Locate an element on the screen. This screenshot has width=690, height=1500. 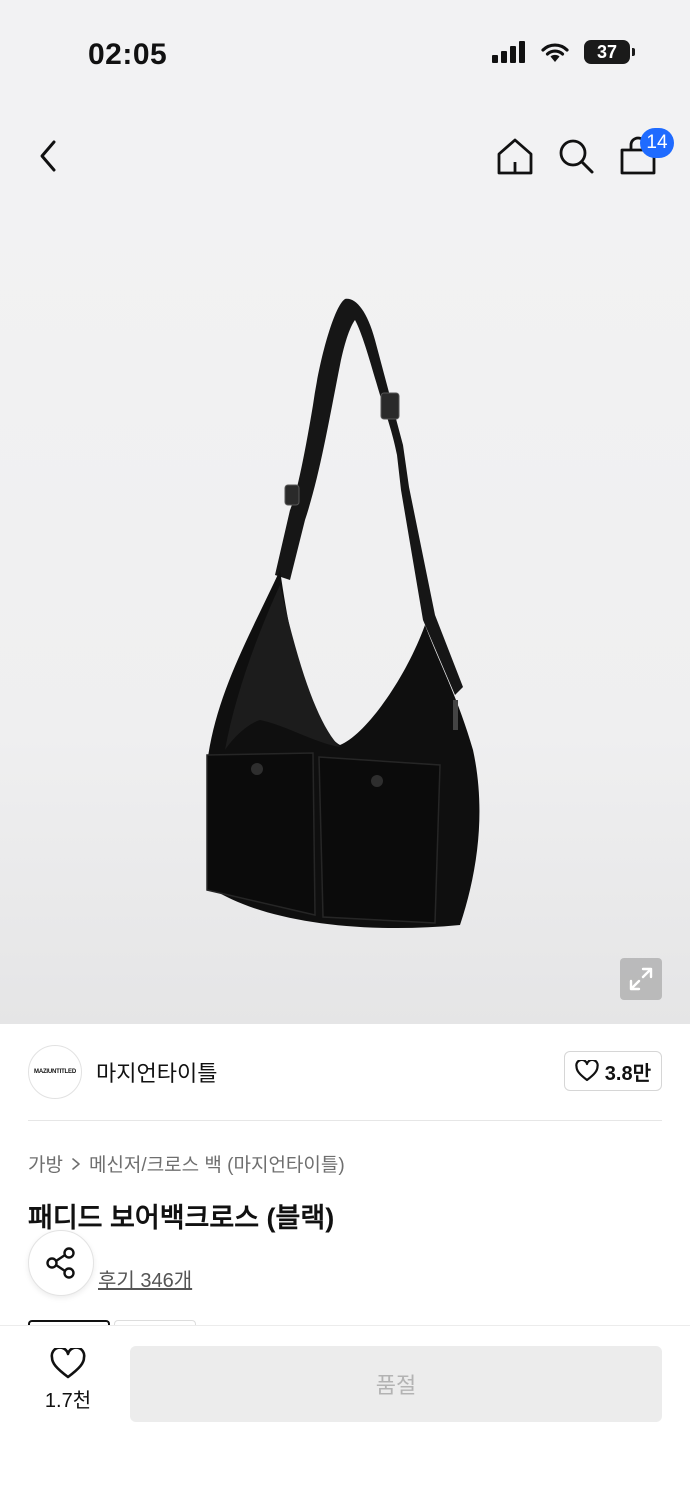
breadcrumb-item-category: 메신저/크로스 백 (마지언타이틀) is located at coordinates (217, 1163).